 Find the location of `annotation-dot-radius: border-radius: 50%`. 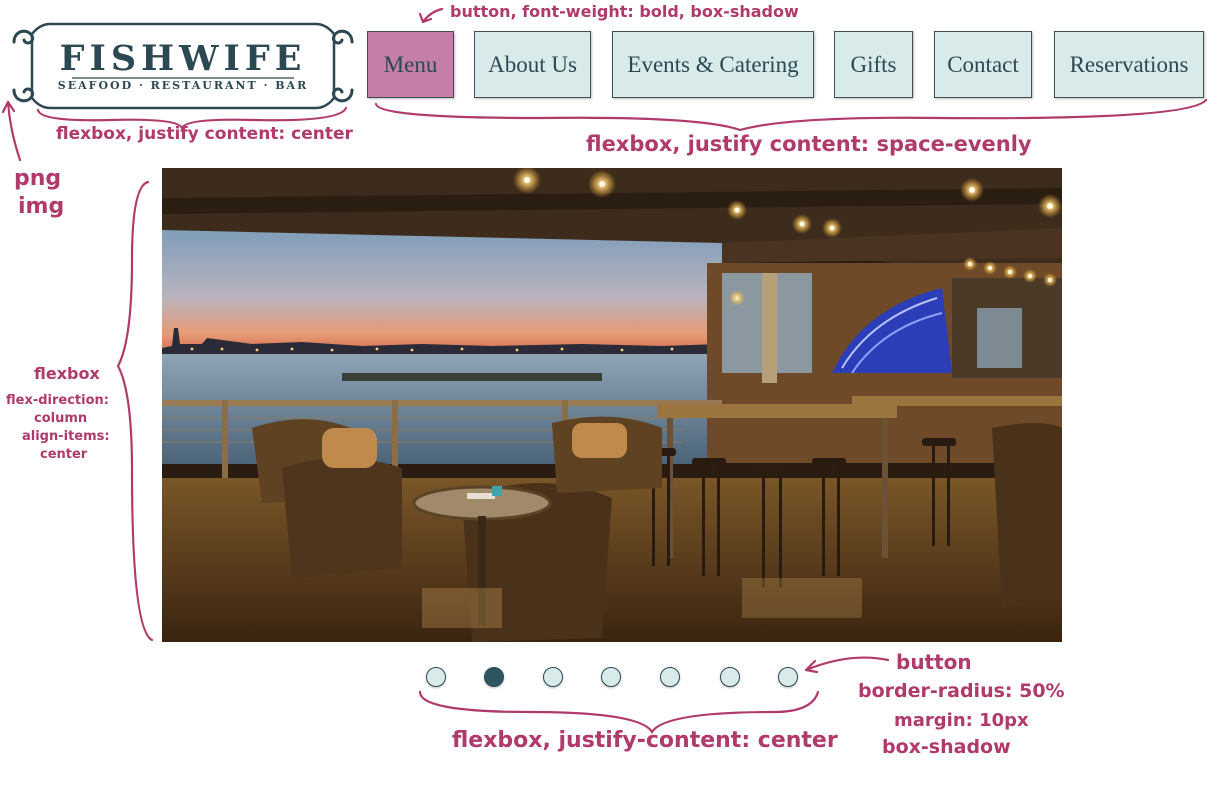

annotation-dot-radius: border-radius: 50% is located at coordinates (961, 691).